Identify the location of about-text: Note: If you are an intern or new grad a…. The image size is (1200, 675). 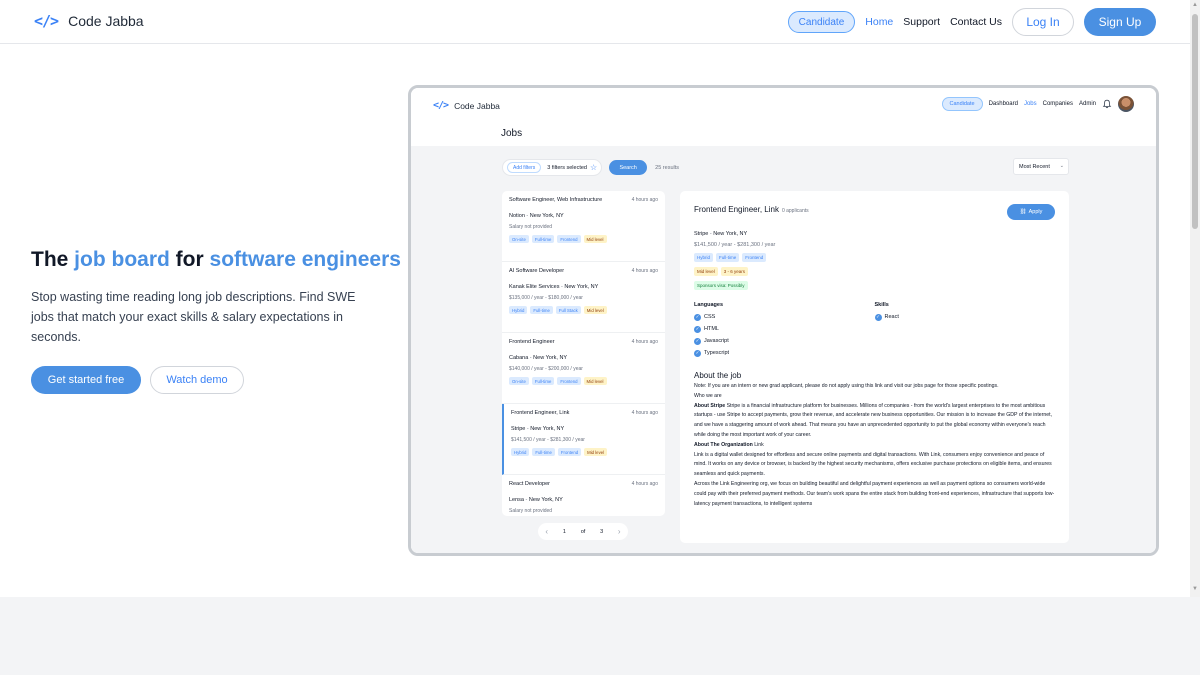
(874, 445).